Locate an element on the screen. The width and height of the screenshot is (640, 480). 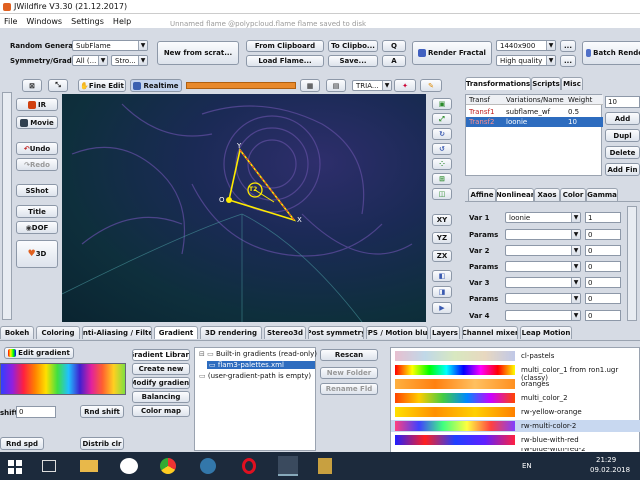
scale-icon: ⤢ is located at coordinates (442, 119).